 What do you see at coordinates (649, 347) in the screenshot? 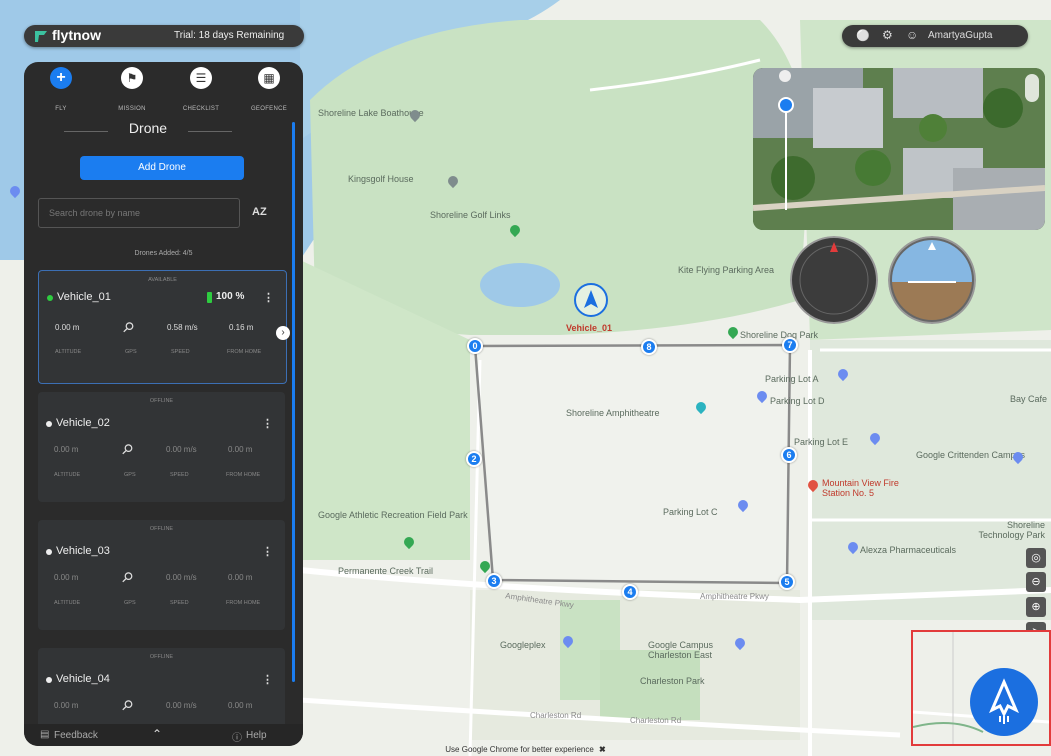
I see `waypoint-marker: 8` at bounding box center [649, 347].